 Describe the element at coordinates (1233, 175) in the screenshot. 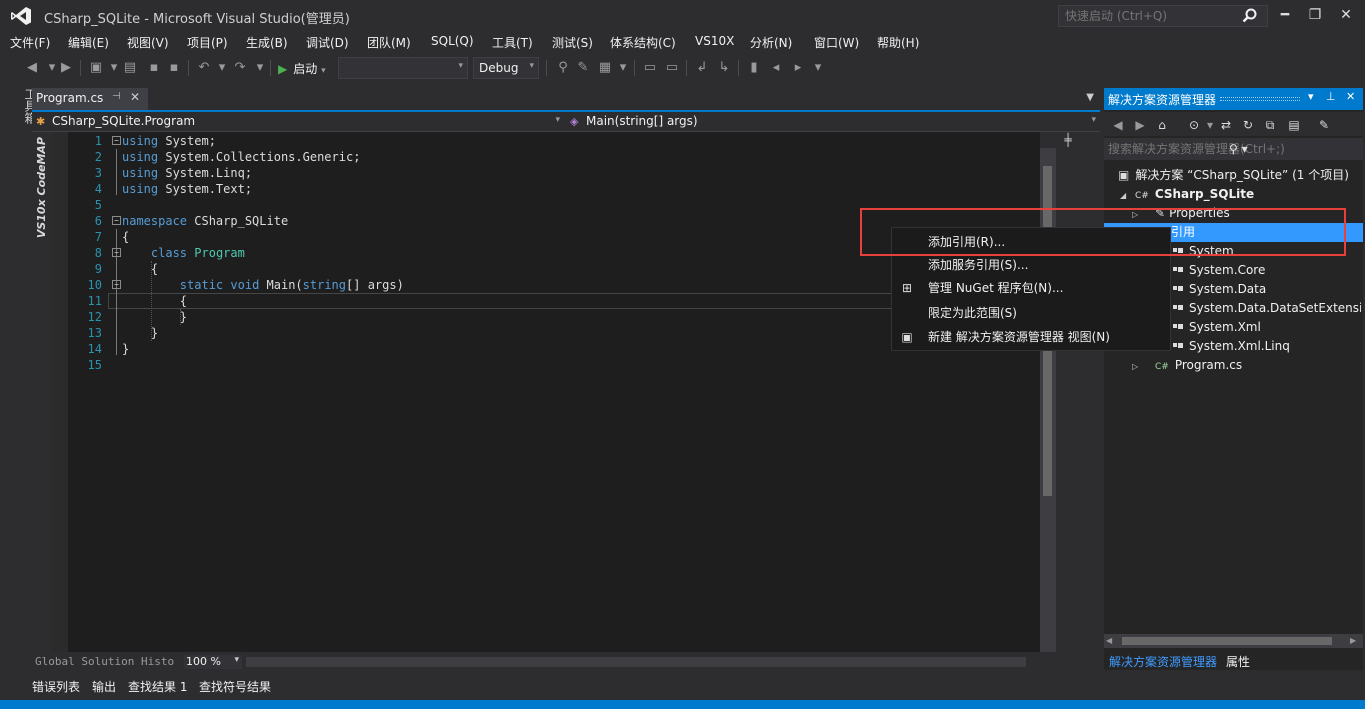

I see `tree-solution: ▣ 解决方案 “CSharp_SQLite” (1 个项目)` at that location.